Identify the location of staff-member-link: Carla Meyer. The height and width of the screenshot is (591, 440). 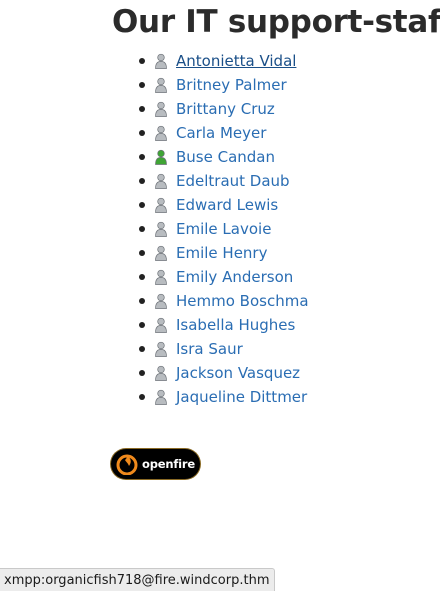
(221, 133).